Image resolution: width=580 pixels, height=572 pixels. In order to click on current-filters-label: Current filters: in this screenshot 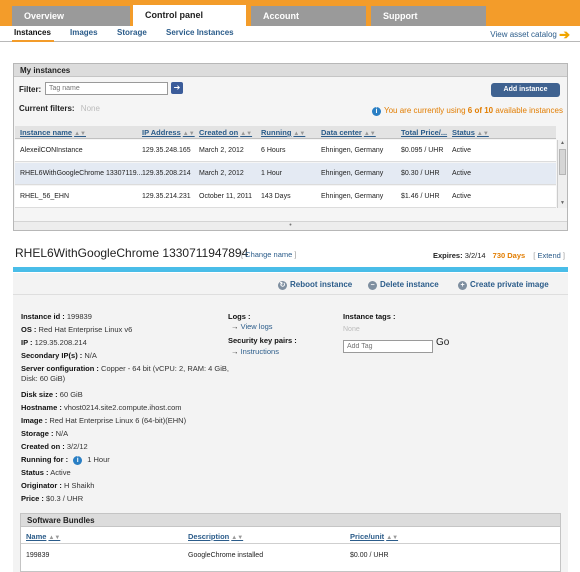, I will do `click(47, 108)`.